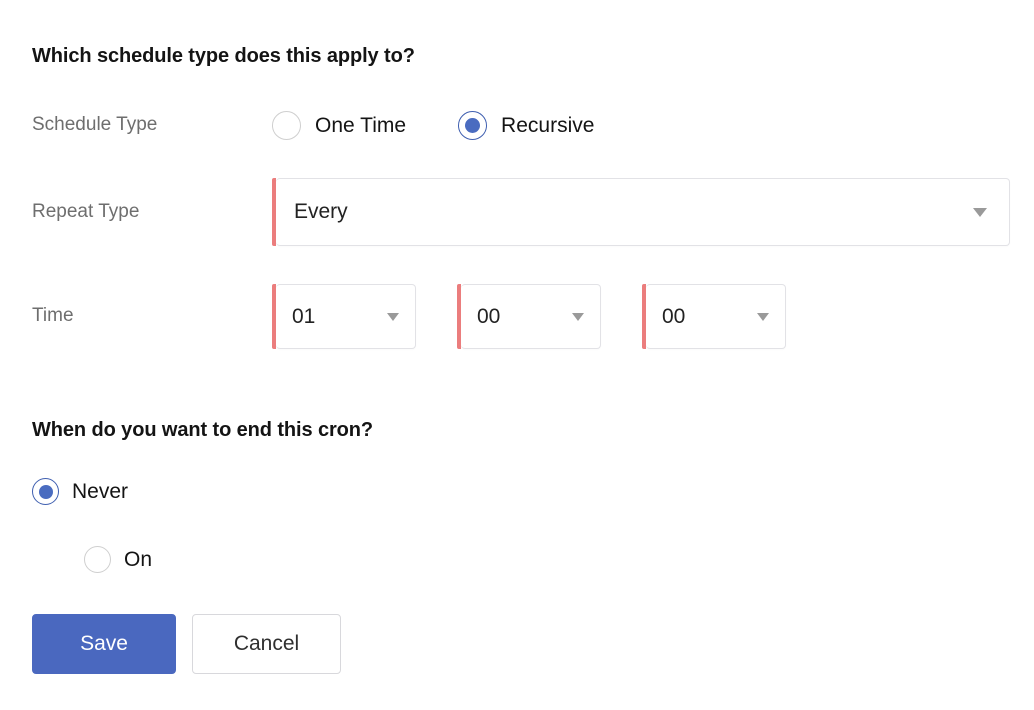  What do you see at coordinates (86, 211) in the screenshot?
I see `repeat-type-label: Repeat Type` at bounding box center [86, 211].